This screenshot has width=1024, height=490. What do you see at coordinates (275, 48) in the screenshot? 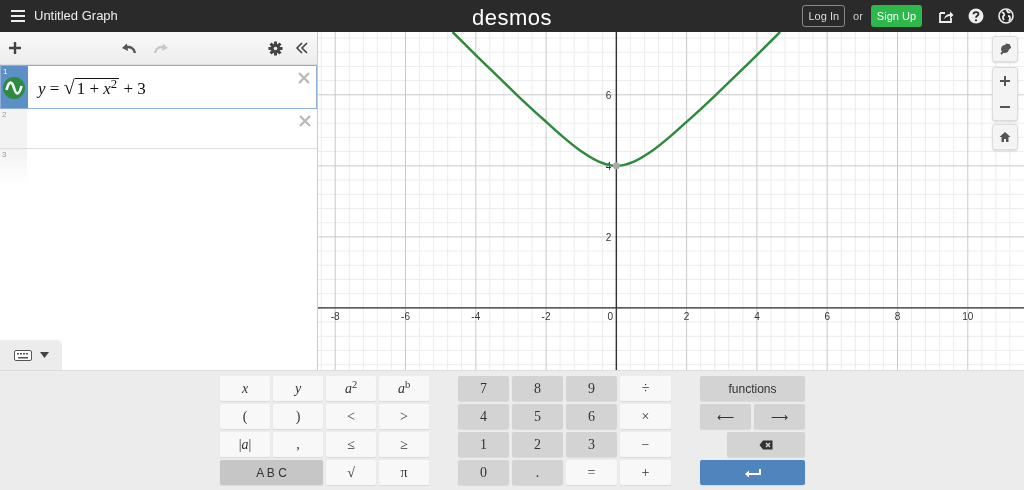
I see `settings-icon` at bounding box center [275, 48].